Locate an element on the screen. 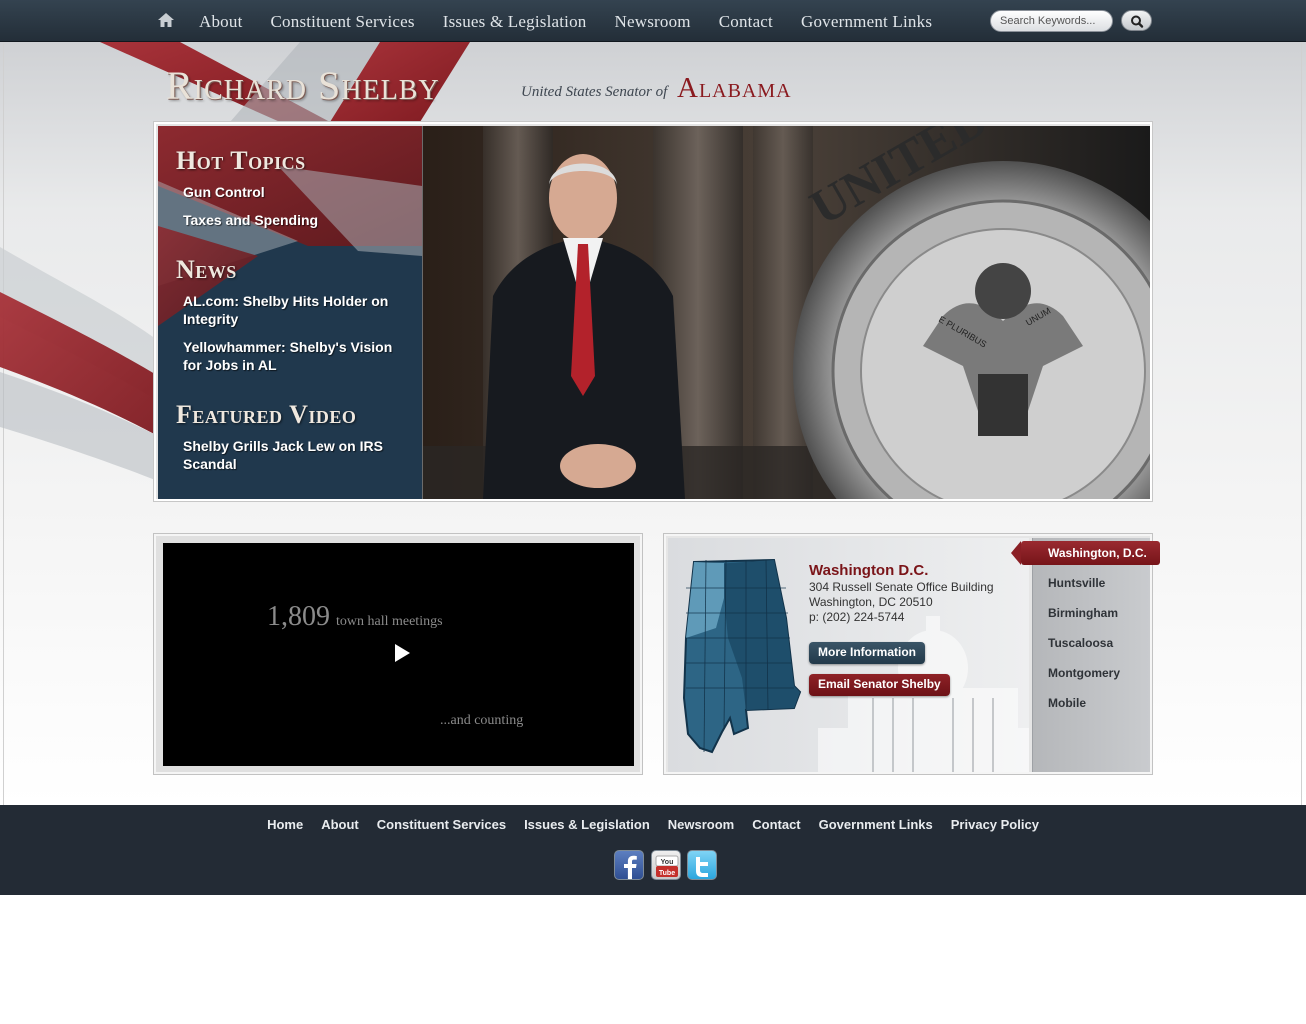 The height and width of the screenshot is (1024, 1306). email-senator-button: Email Senator Shelby is located at coordinates (879, 685).